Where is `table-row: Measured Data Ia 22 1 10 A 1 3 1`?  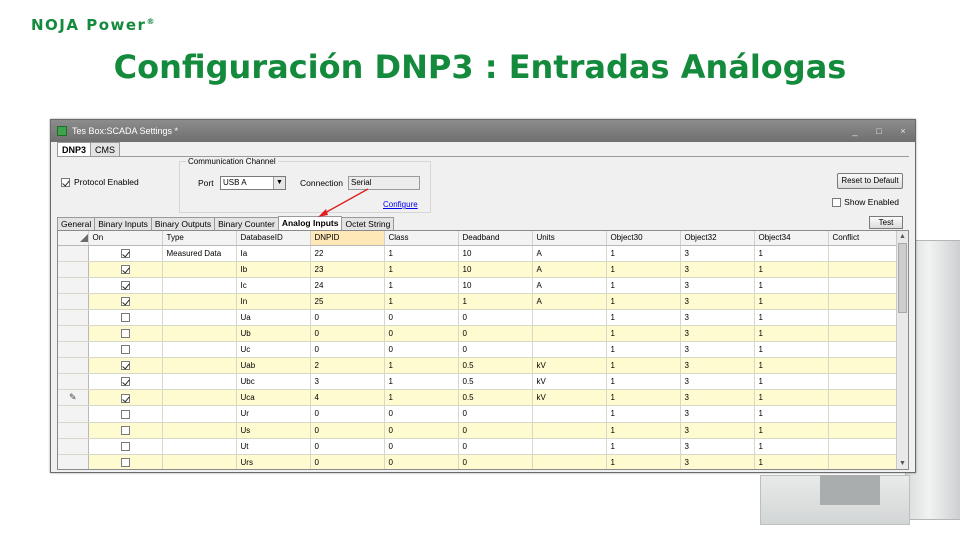 table-row: Measured Data Ia 22 1 10 A 1 3 1 is located at coordinates (483, 253).